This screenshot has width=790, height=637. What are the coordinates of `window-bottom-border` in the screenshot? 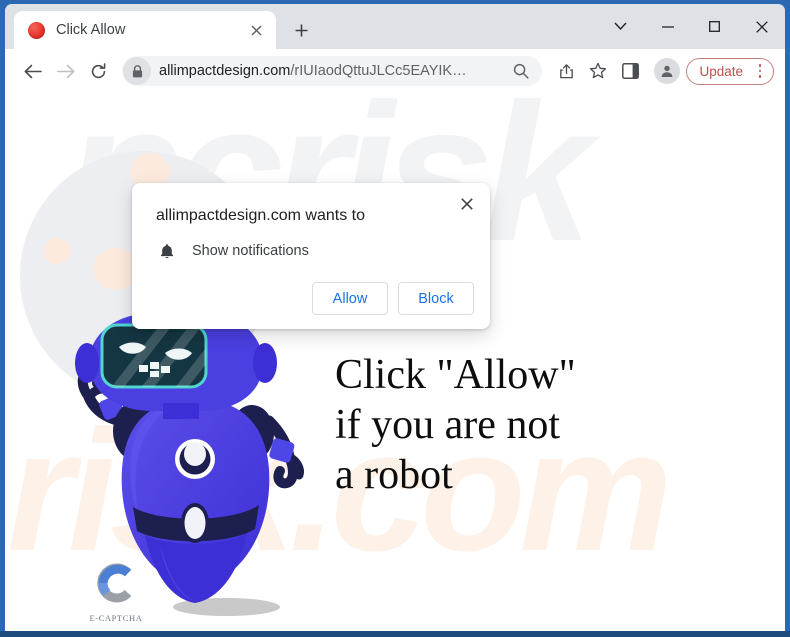 It's located at (395, 634).